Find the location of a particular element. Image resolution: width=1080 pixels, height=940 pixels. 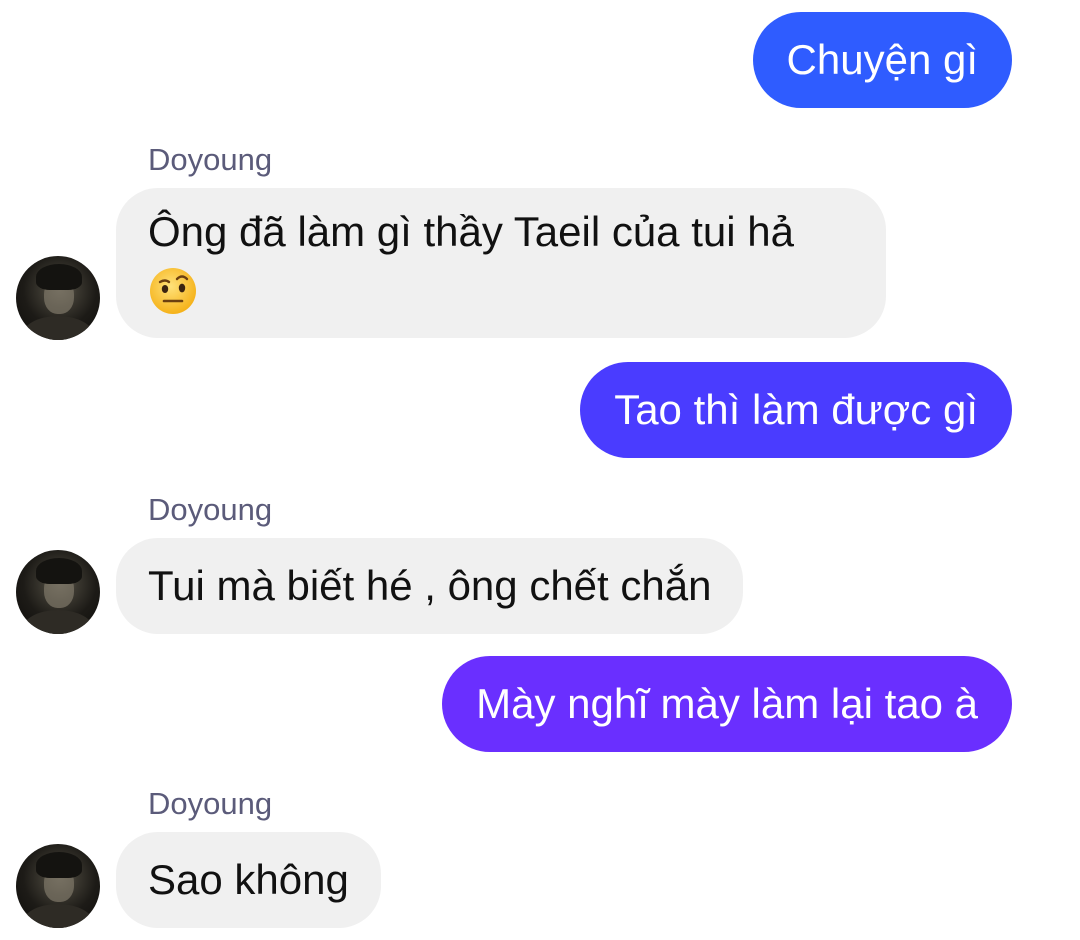

incoming-message-bubble: Ông đã làm gì thầy Taeil của tui hả is located at coordinates (501, 263).